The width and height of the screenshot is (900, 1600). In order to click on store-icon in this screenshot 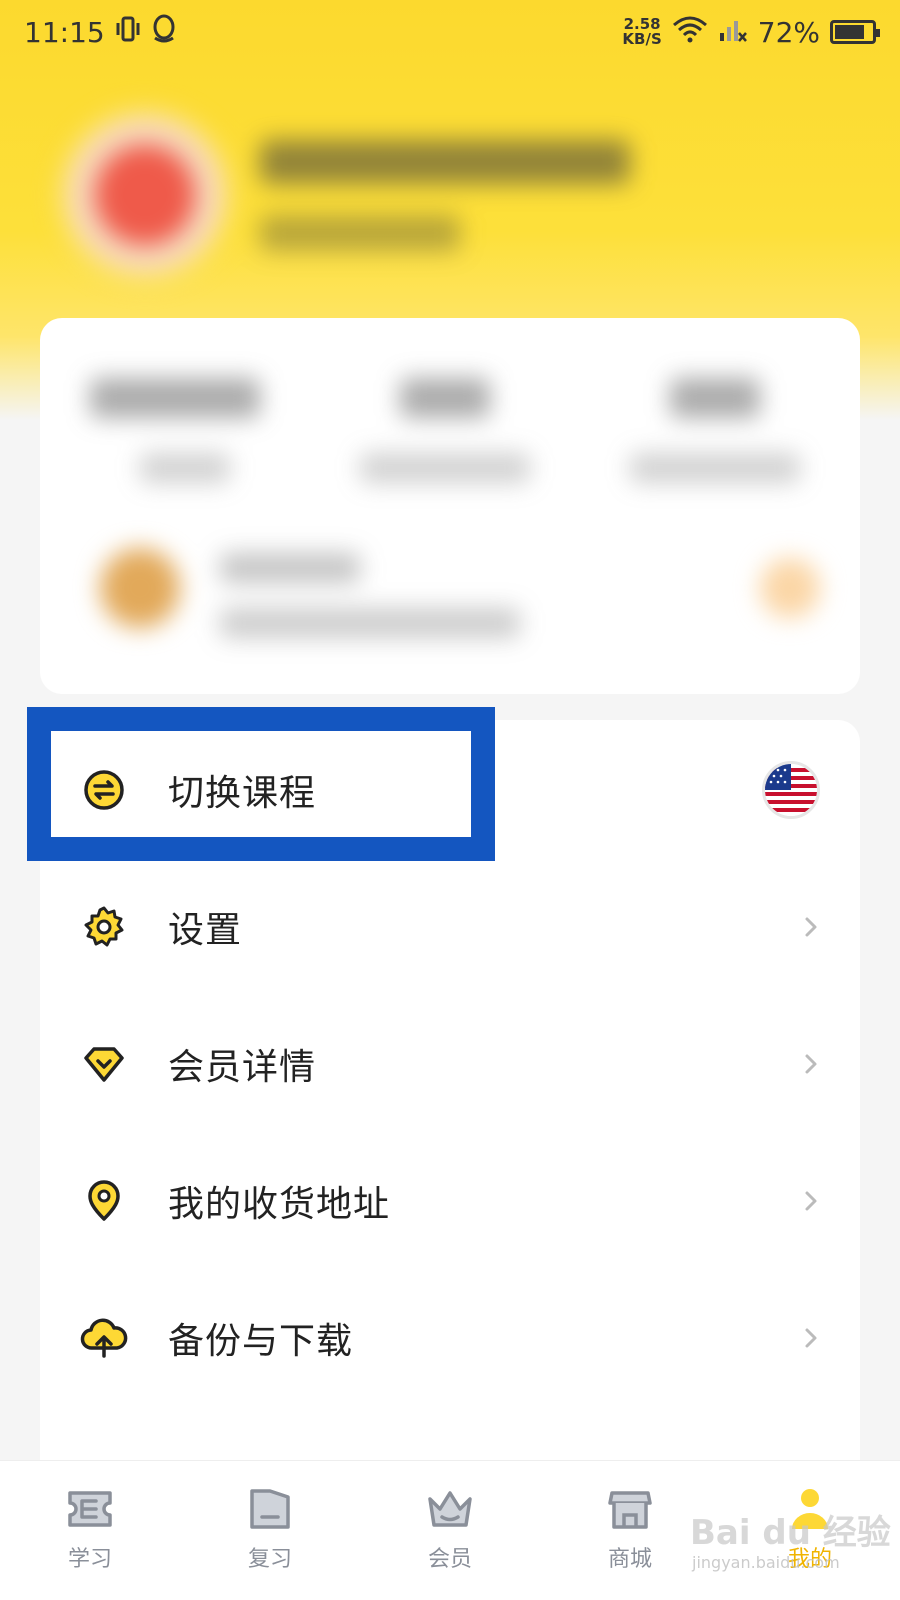, I will do `click(630, 1511)`.